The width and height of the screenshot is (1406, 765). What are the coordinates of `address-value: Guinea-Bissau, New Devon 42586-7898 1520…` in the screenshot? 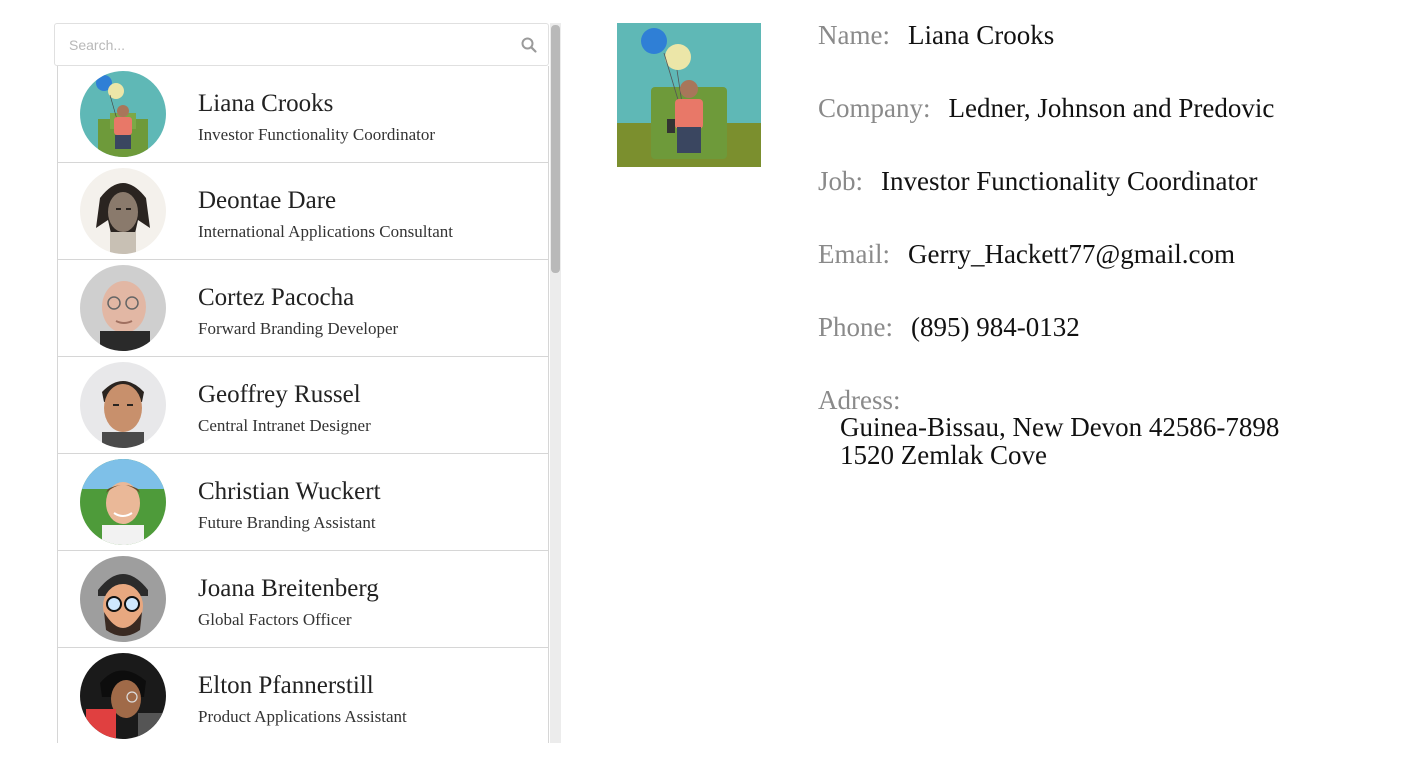 It's located at (1059, 441).